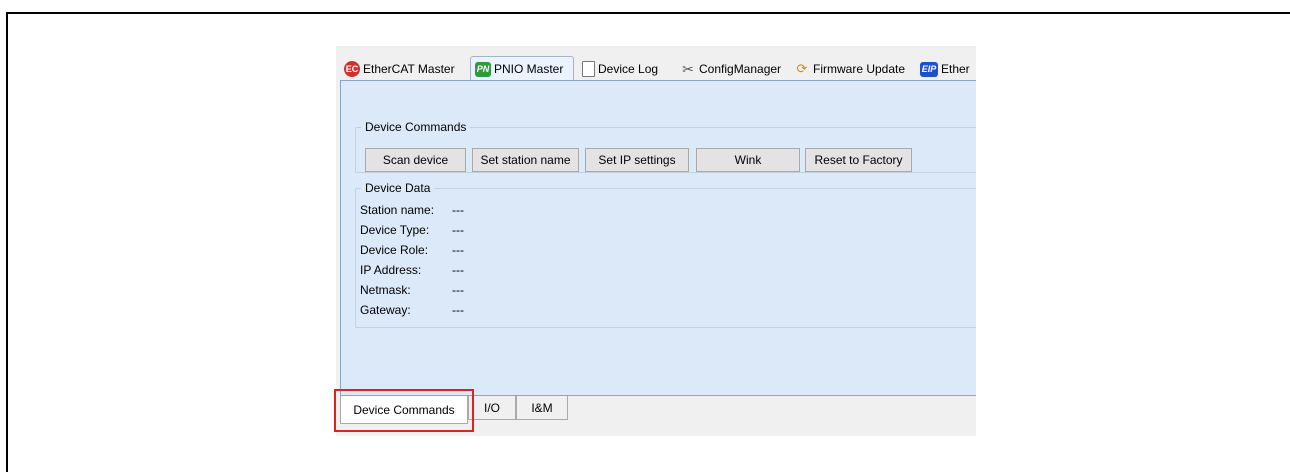 The width and height of the screenshot is (1290, 472). What do you see at coordinates (397, 210) in the screenshot?
I see `field-label: Station name:` at bounding box center [397, 210].